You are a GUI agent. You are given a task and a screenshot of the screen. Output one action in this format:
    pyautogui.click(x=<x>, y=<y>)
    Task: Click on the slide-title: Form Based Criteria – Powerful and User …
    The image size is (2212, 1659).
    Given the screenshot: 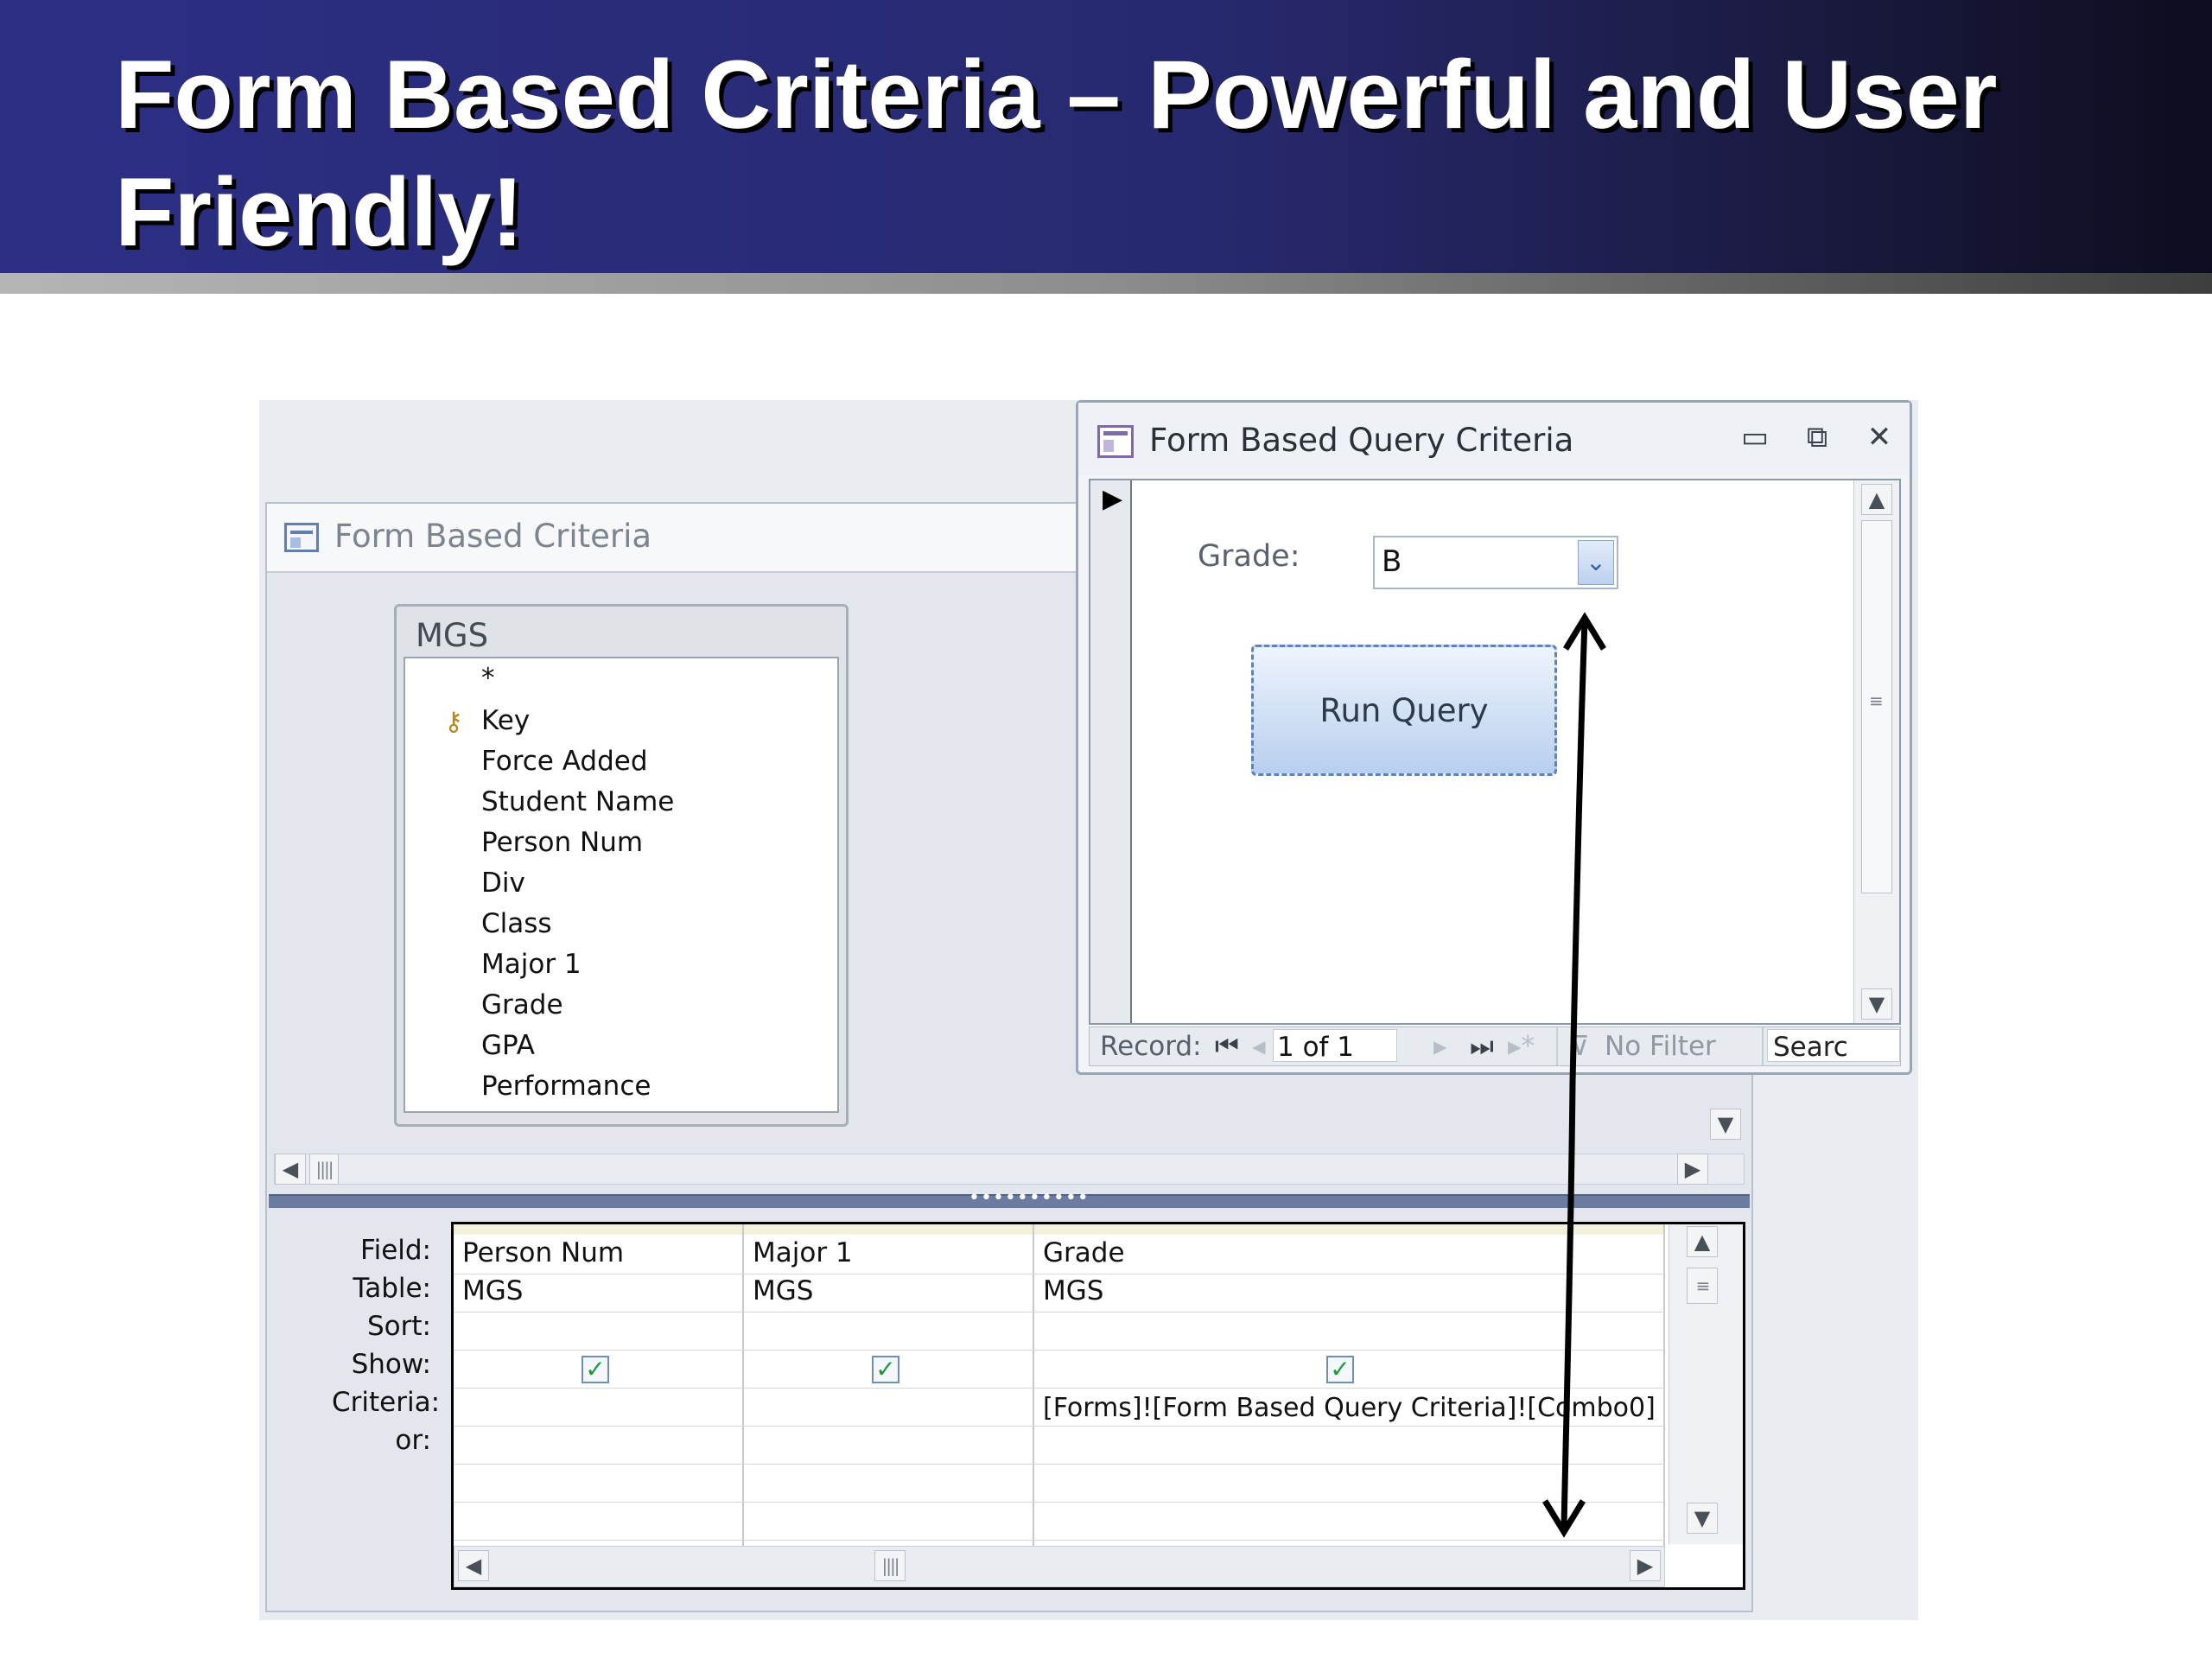 What is the action you would take?
    pyautogui.click(x=1056, y=153)
    